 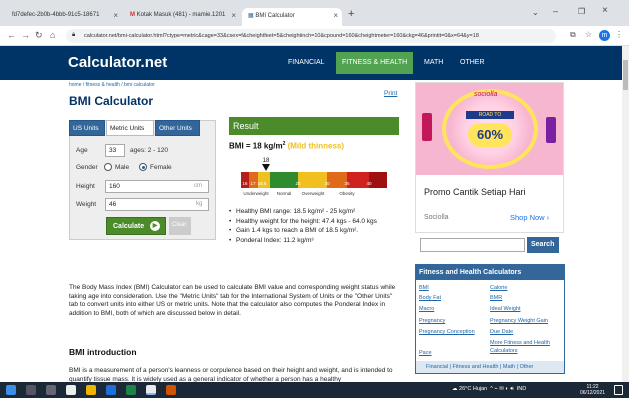 I want to click on bmi-result: BMI = 18 kg/m2 (Mild thinness), so click(x=286, y=146).